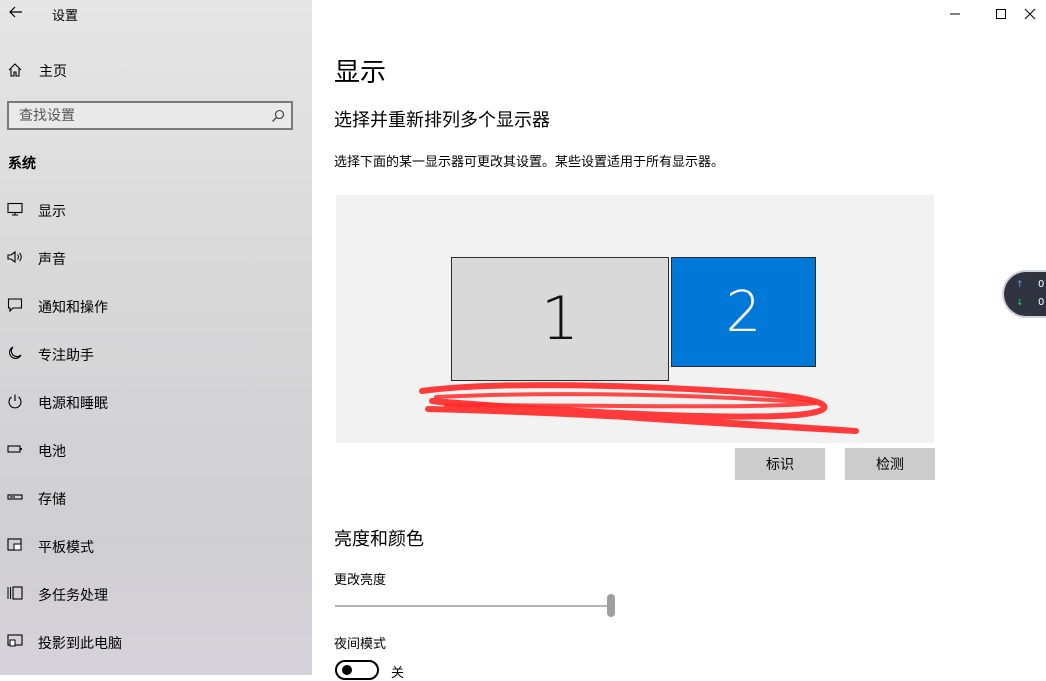  What do you see at coordinates (360, 644) in the screenshot?
I see `night-light-label: 夜间模式` at bounding box center [360, 644].